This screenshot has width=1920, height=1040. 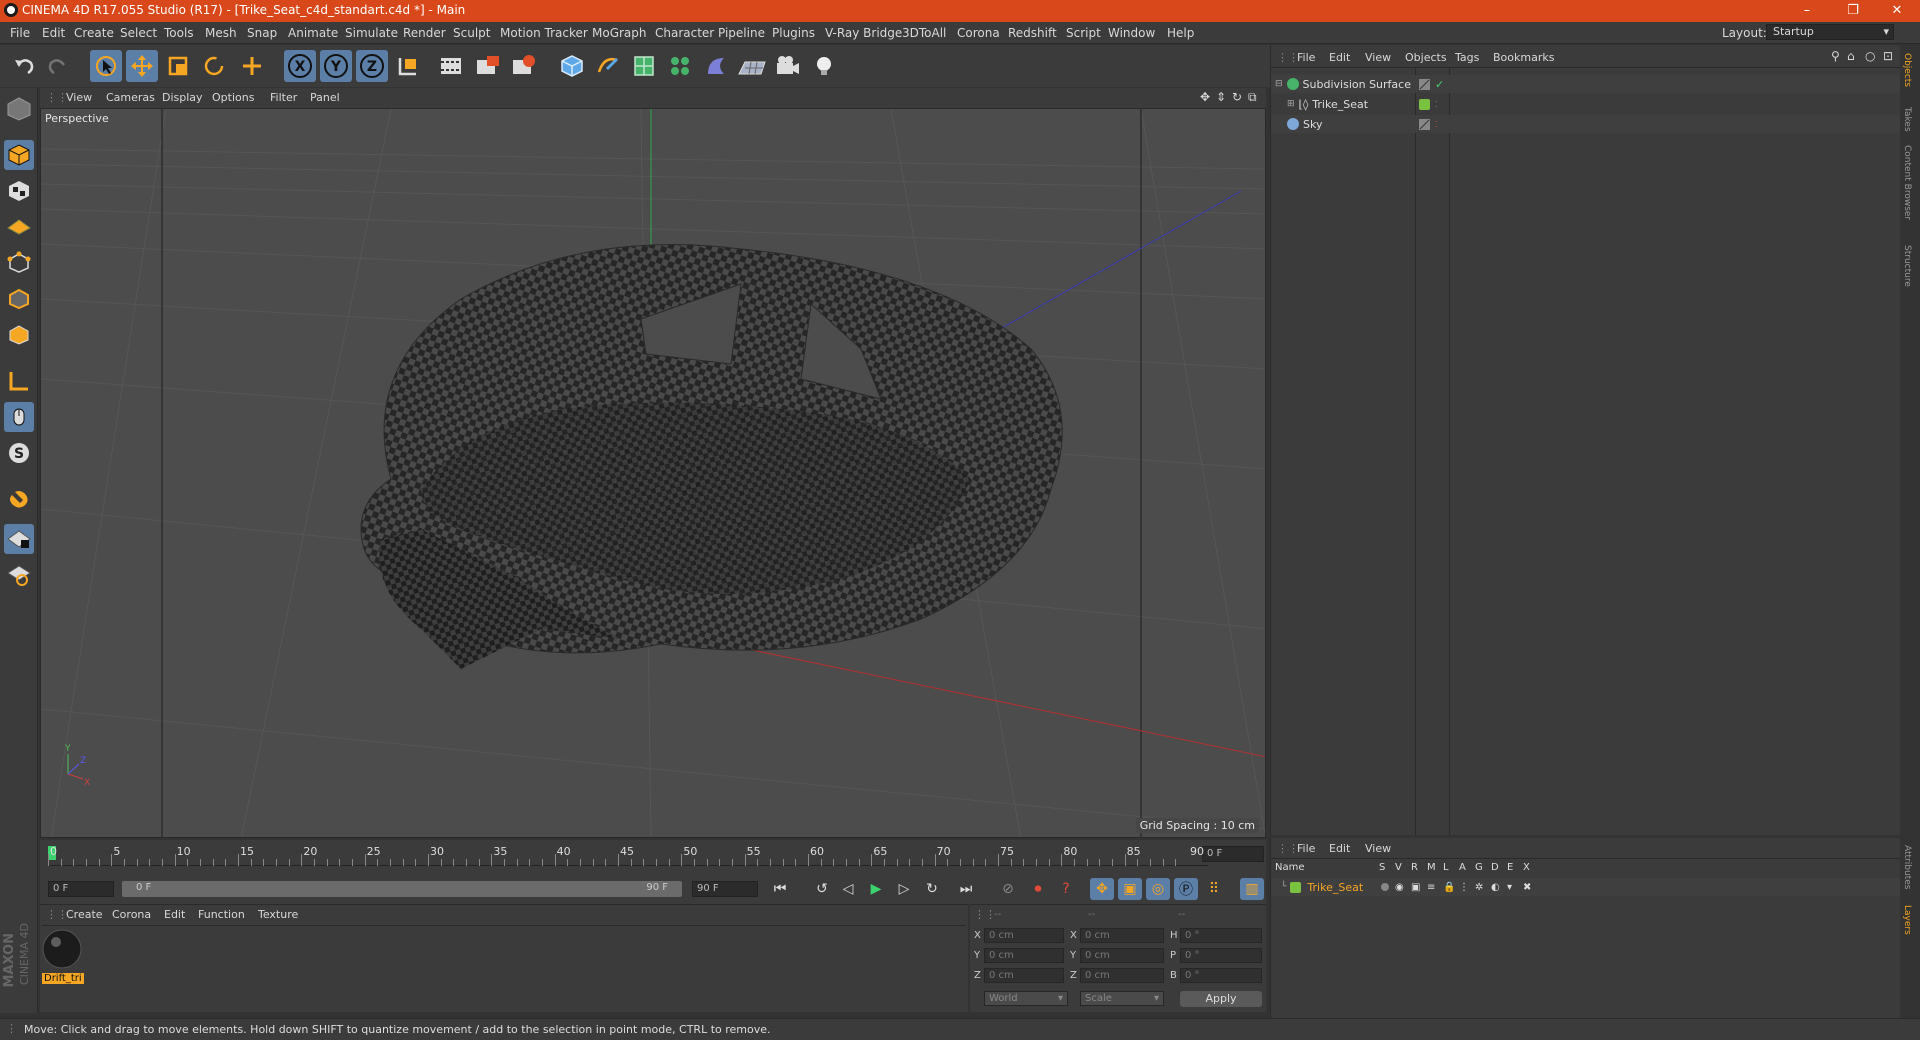 What do you see at coordinates (1158, 889) in the screenshot?
I see `key-rotation-icon: ◎` at bounding box center [1158, 889].